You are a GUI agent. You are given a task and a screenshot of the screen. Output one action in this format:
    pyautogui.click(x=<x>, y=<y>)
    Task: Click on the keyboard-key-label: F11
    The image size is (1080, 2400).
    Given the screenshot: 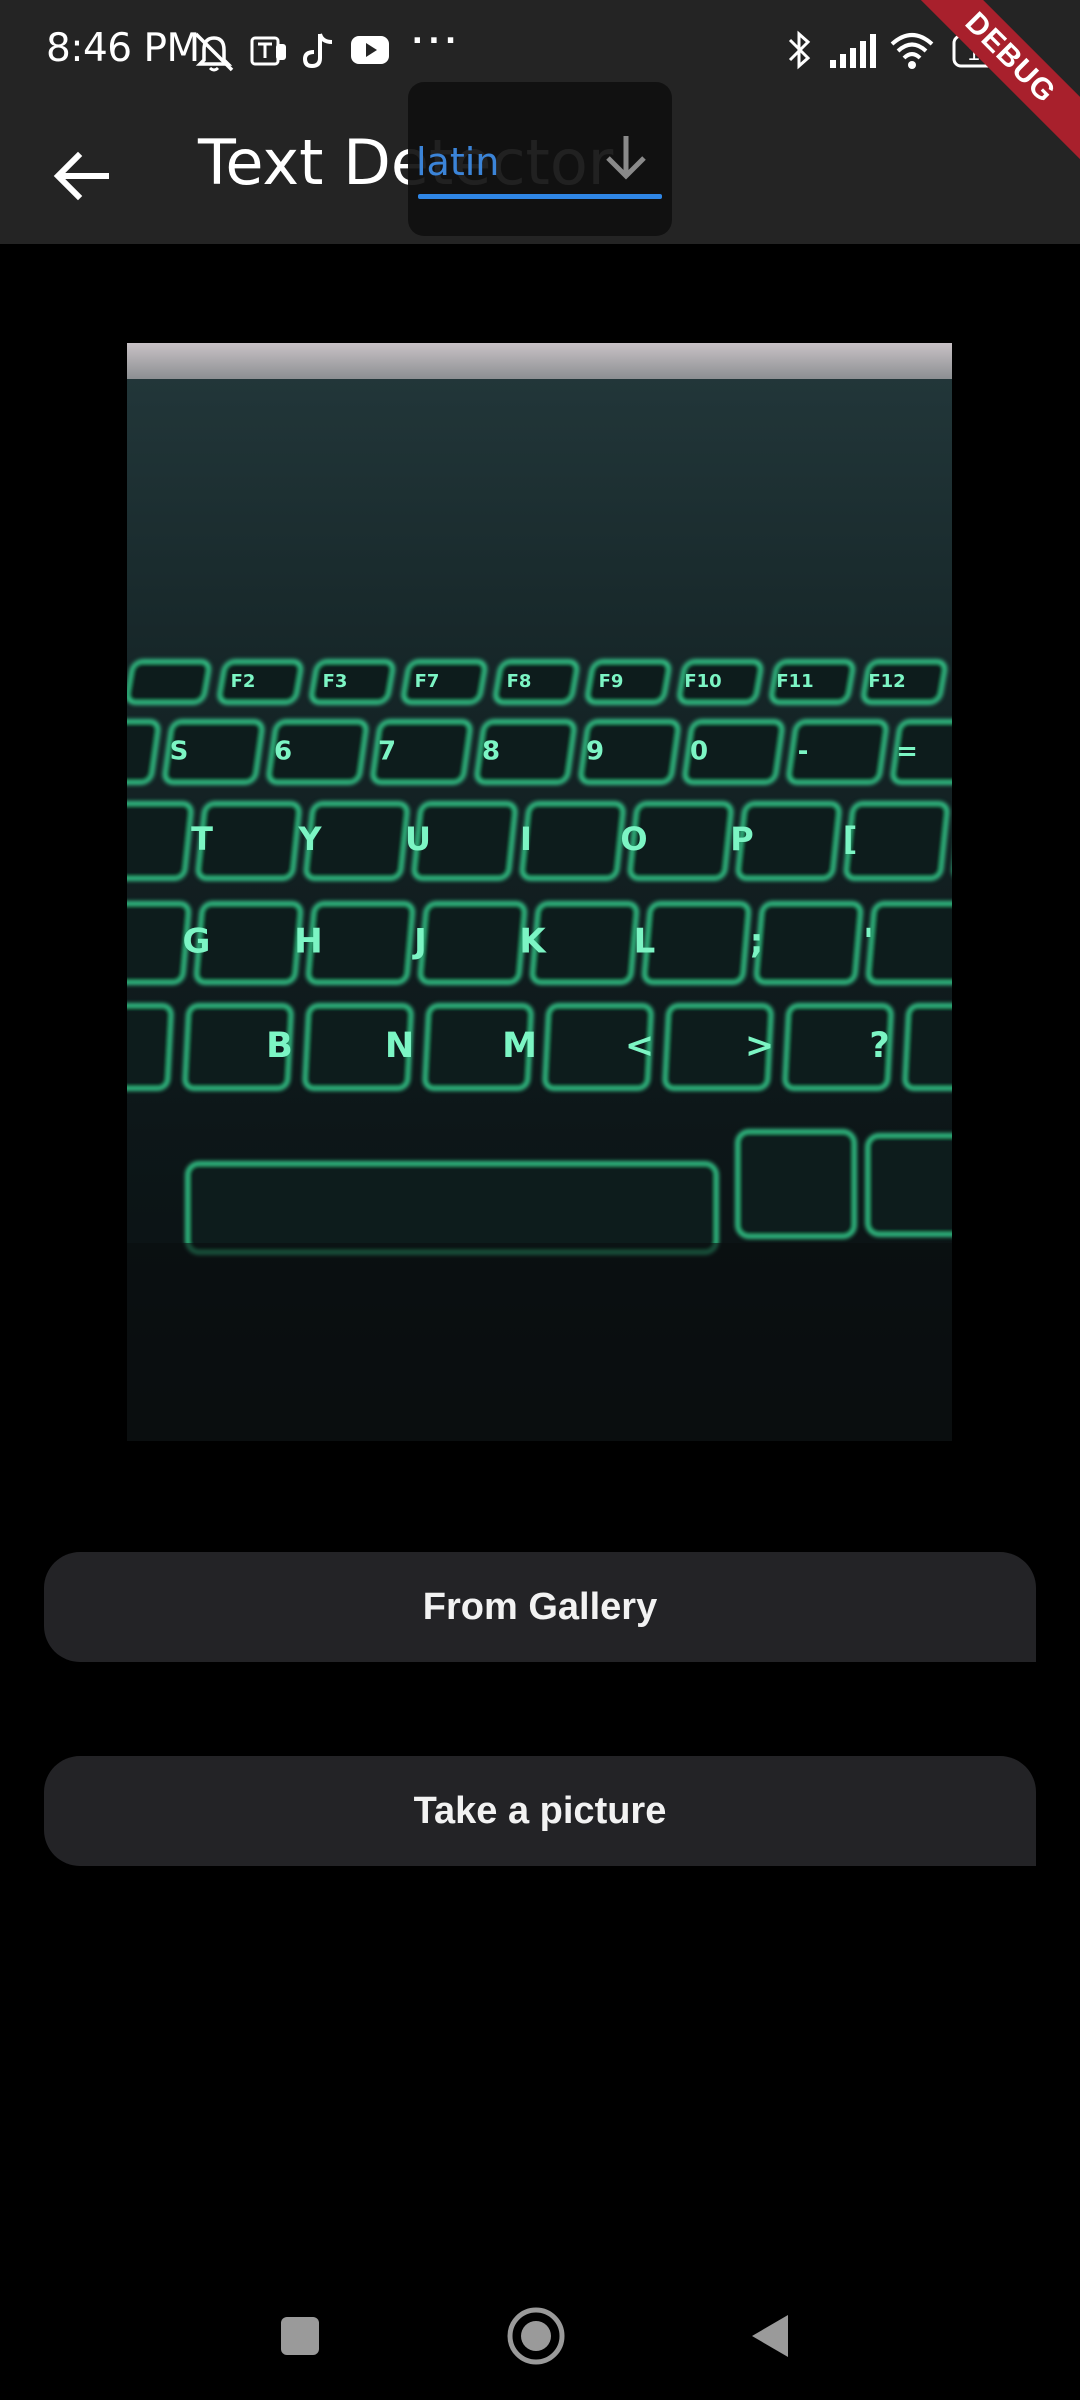 What is the action you would take?
    pyautogui.click(x=794, y=681)
    